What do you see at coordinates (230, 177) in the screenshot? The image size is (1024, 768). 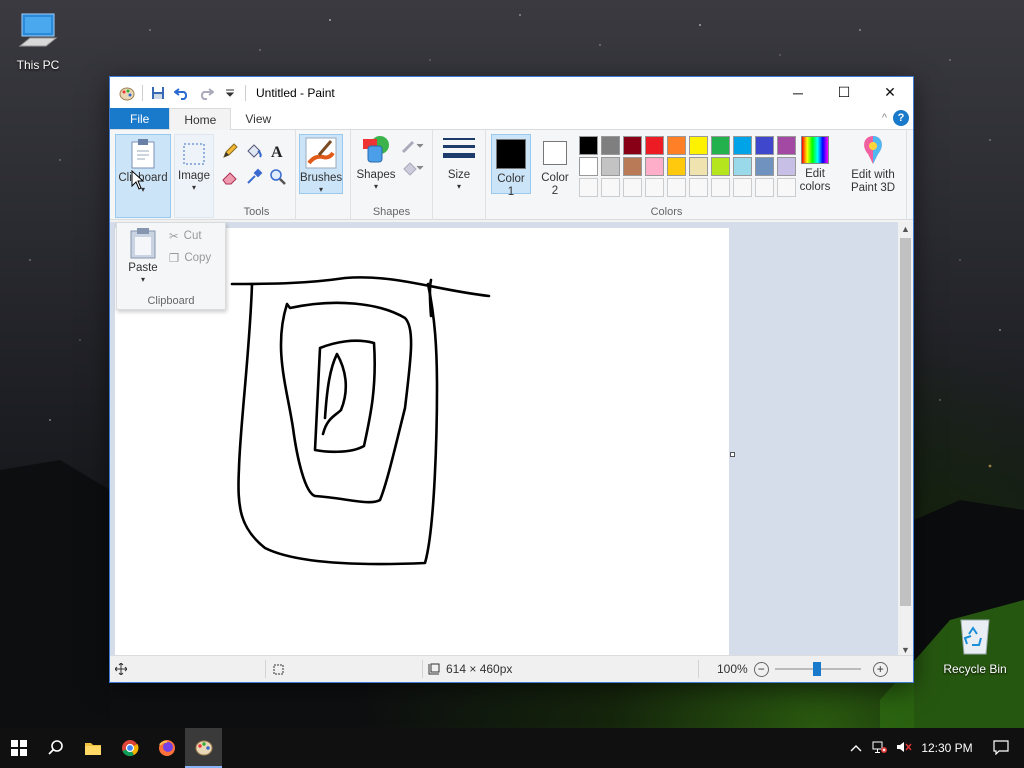 I see `eraser-icon` at bounding box center [230, 177].